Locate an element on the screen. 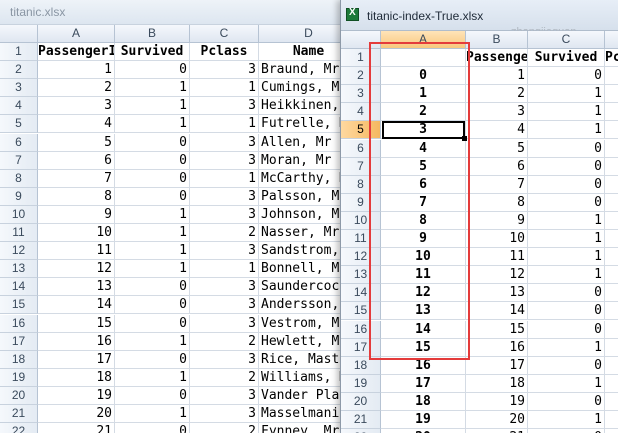 The width and height of the screenshot is (618, 433). row-header-18: 18 is located at coordinates (19, 360).